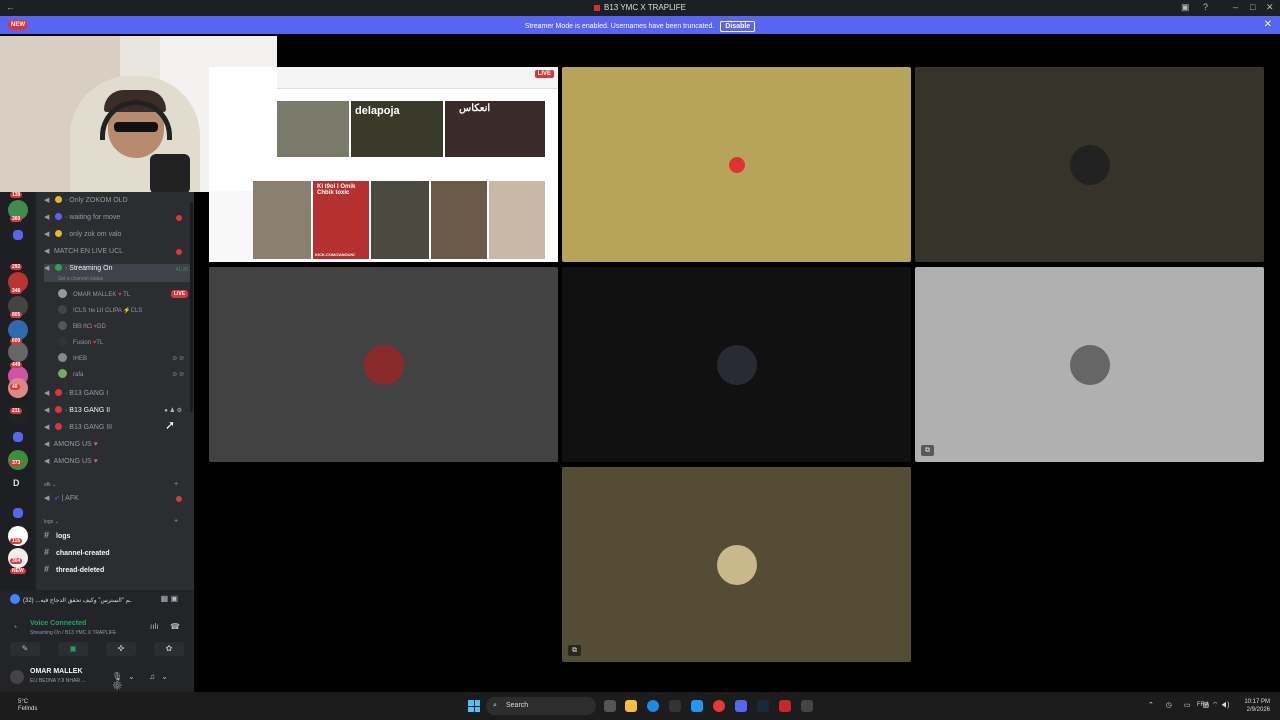 The image size is (1280, 720). What do you see at coordinates (15, 387) in the screenshot?
I see `server-badge: 40` at bounding box center [15, 387].